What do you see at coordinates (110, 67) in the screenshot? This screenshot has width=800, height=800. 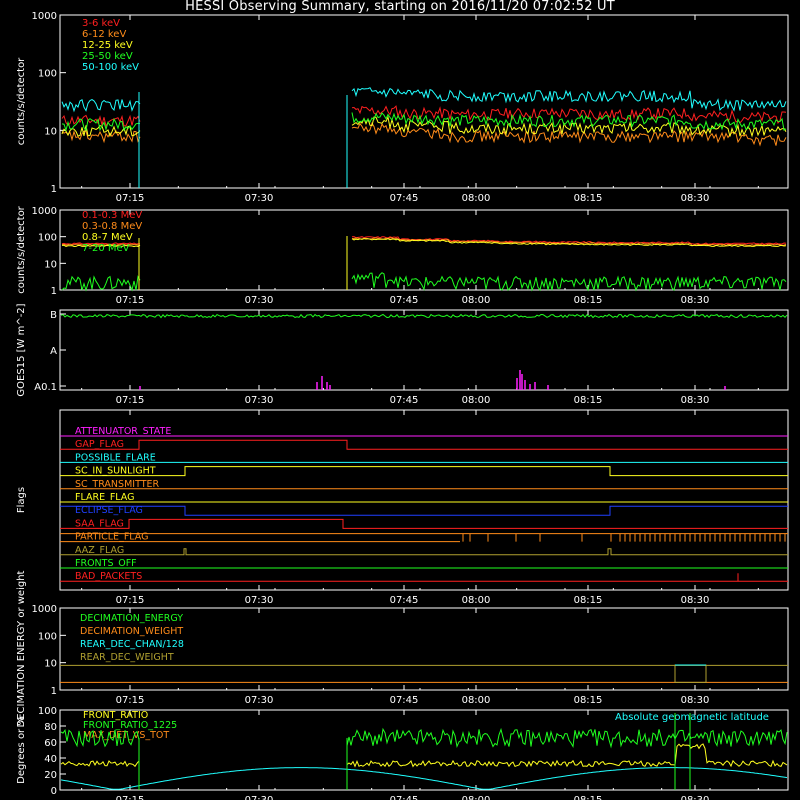 I see `legend-entry: 50-100 keV` at bounding box center [110, 67].